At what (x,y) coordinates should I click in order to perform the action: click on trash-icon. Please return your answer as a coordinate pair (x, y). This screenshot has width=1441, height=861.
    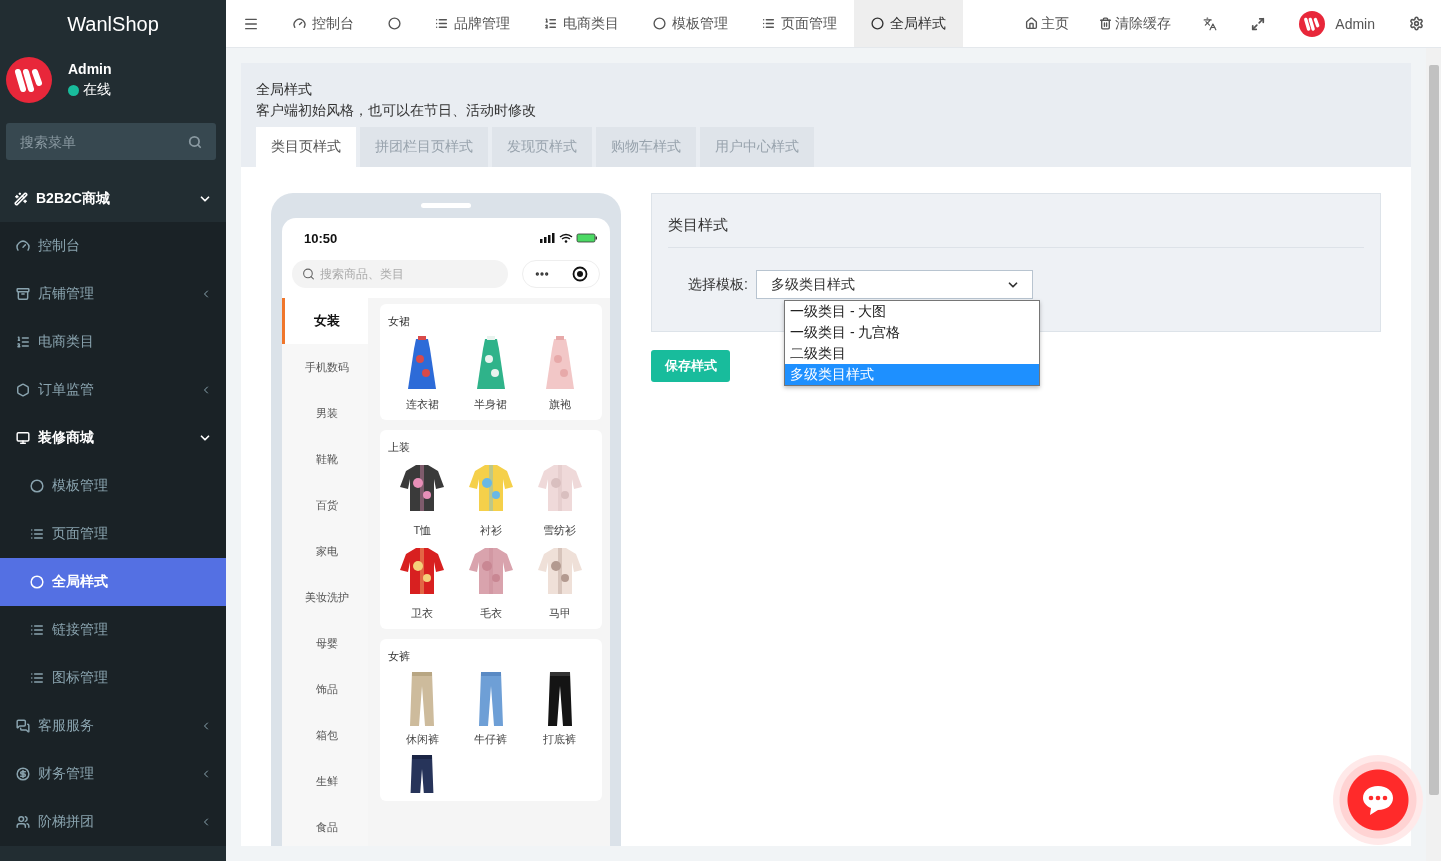
    Looking at the image, I should click on (1106, 23).